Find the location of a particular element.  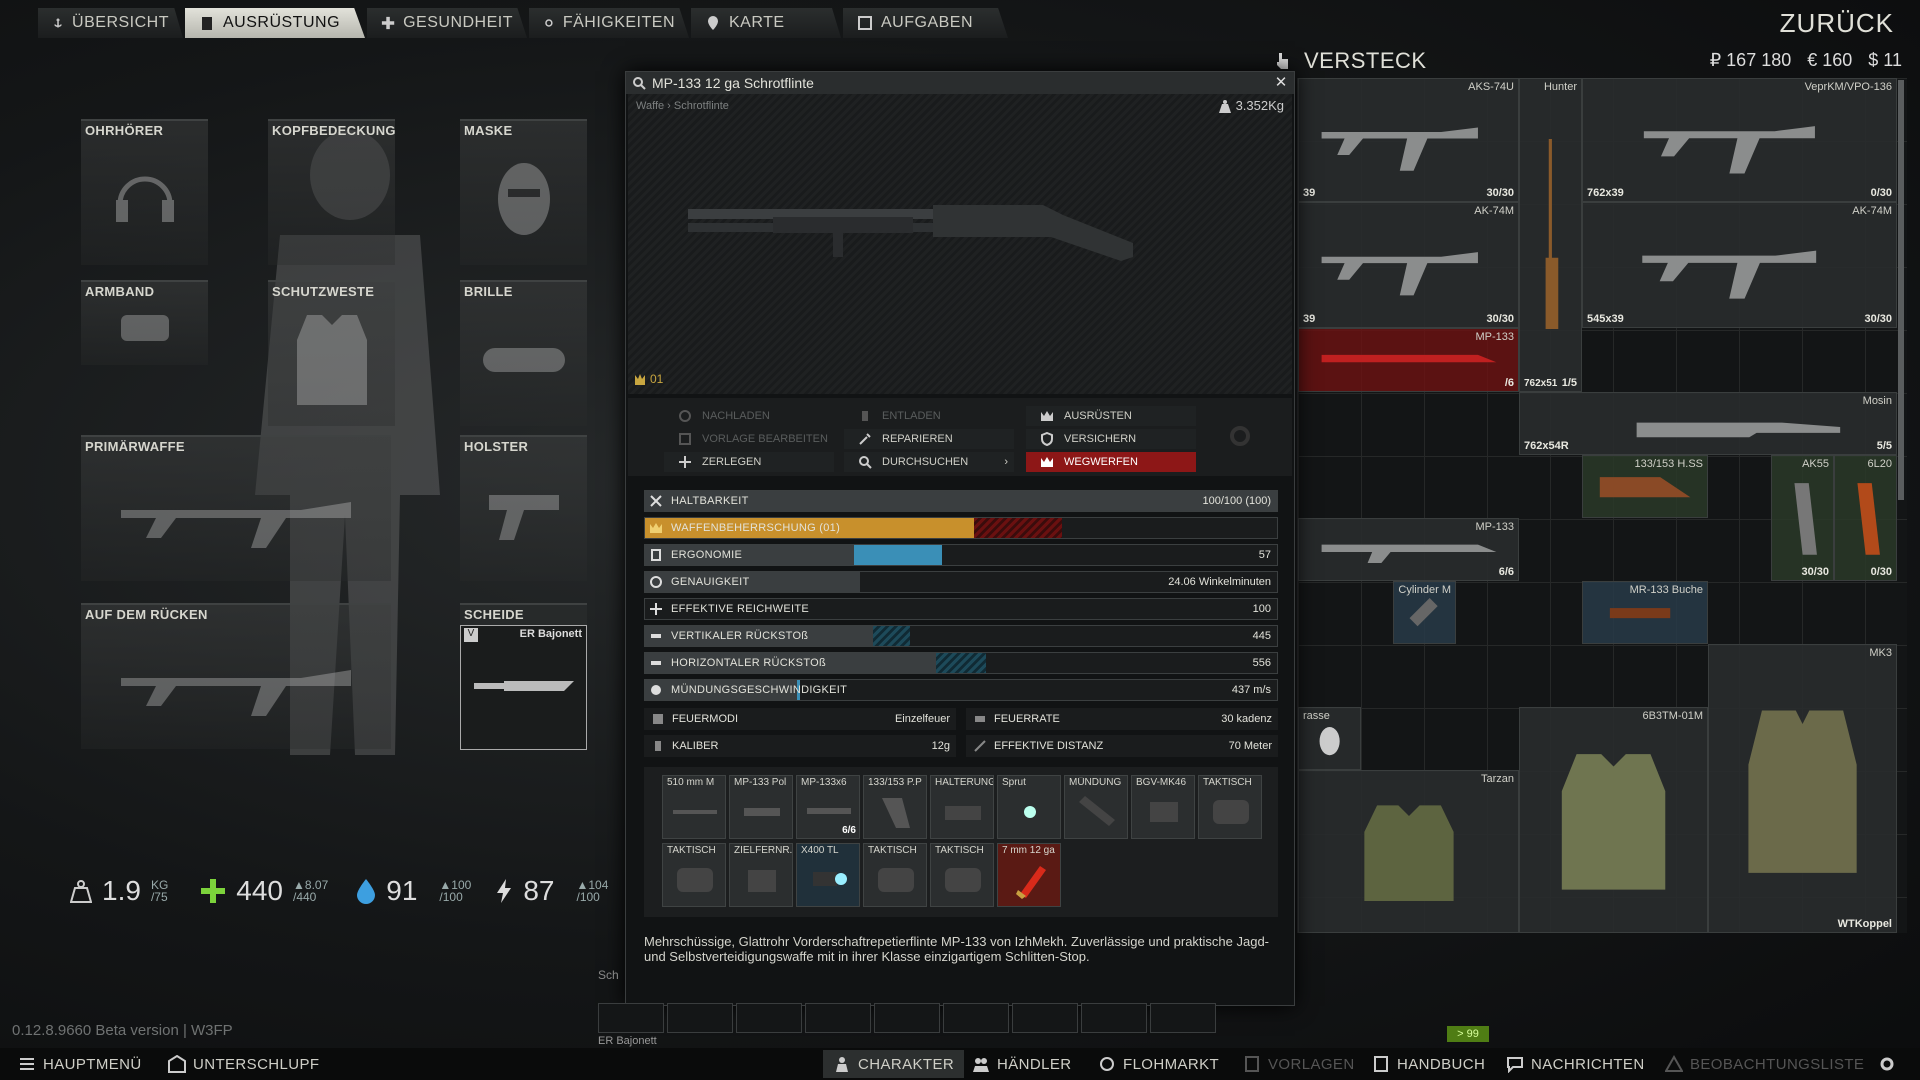

mod-slot: BGV-MK46 is located at coordinates (1163, 807).